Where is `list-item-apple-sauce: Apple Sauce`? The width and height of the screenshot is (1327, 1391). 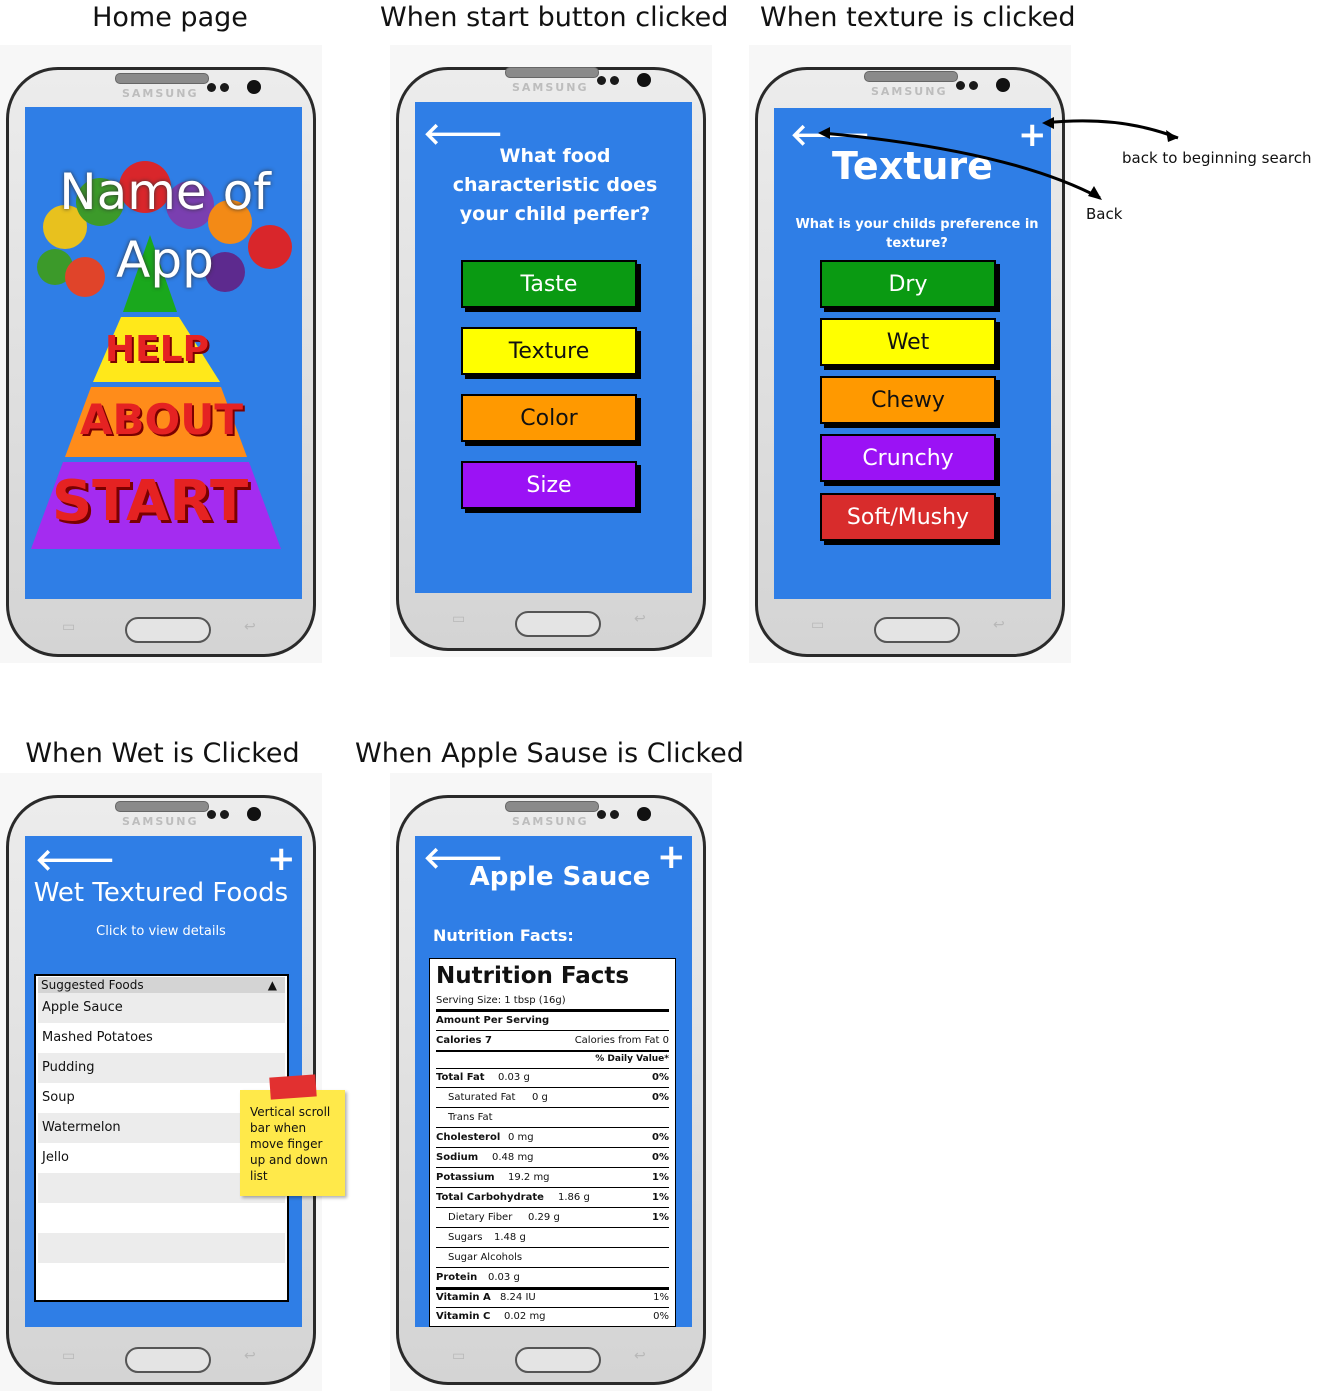
list-item-apple-sauce: Apple Sauce is located at coordinates (161, 1008).